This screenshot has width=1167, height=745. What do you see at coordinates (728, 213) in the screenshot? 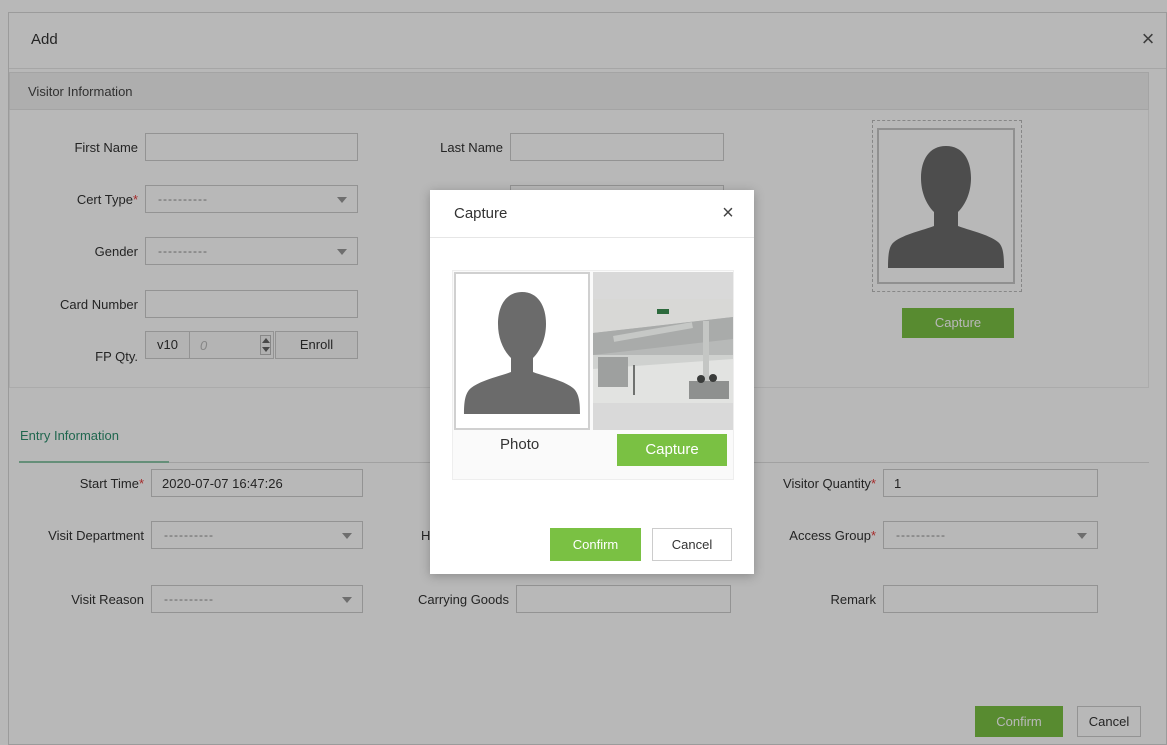
I see `capture-modal-close-icon: ×` at bounding box center [728, 213].